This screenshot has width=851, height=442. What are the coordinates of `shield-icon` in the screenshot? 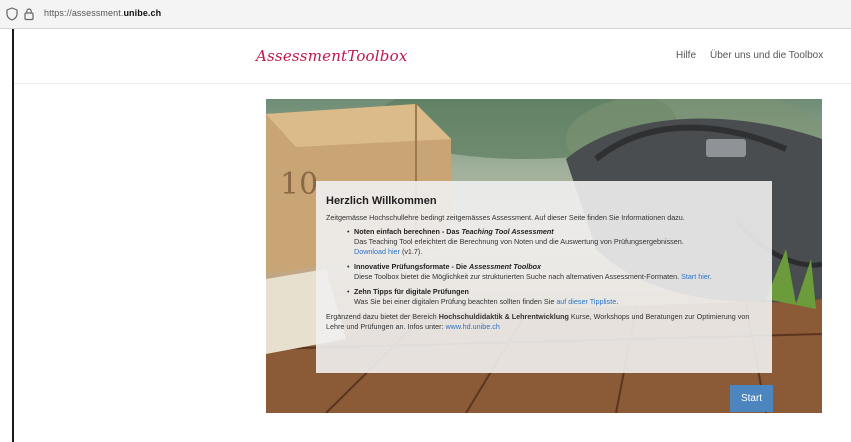 It's located at (12, 14).